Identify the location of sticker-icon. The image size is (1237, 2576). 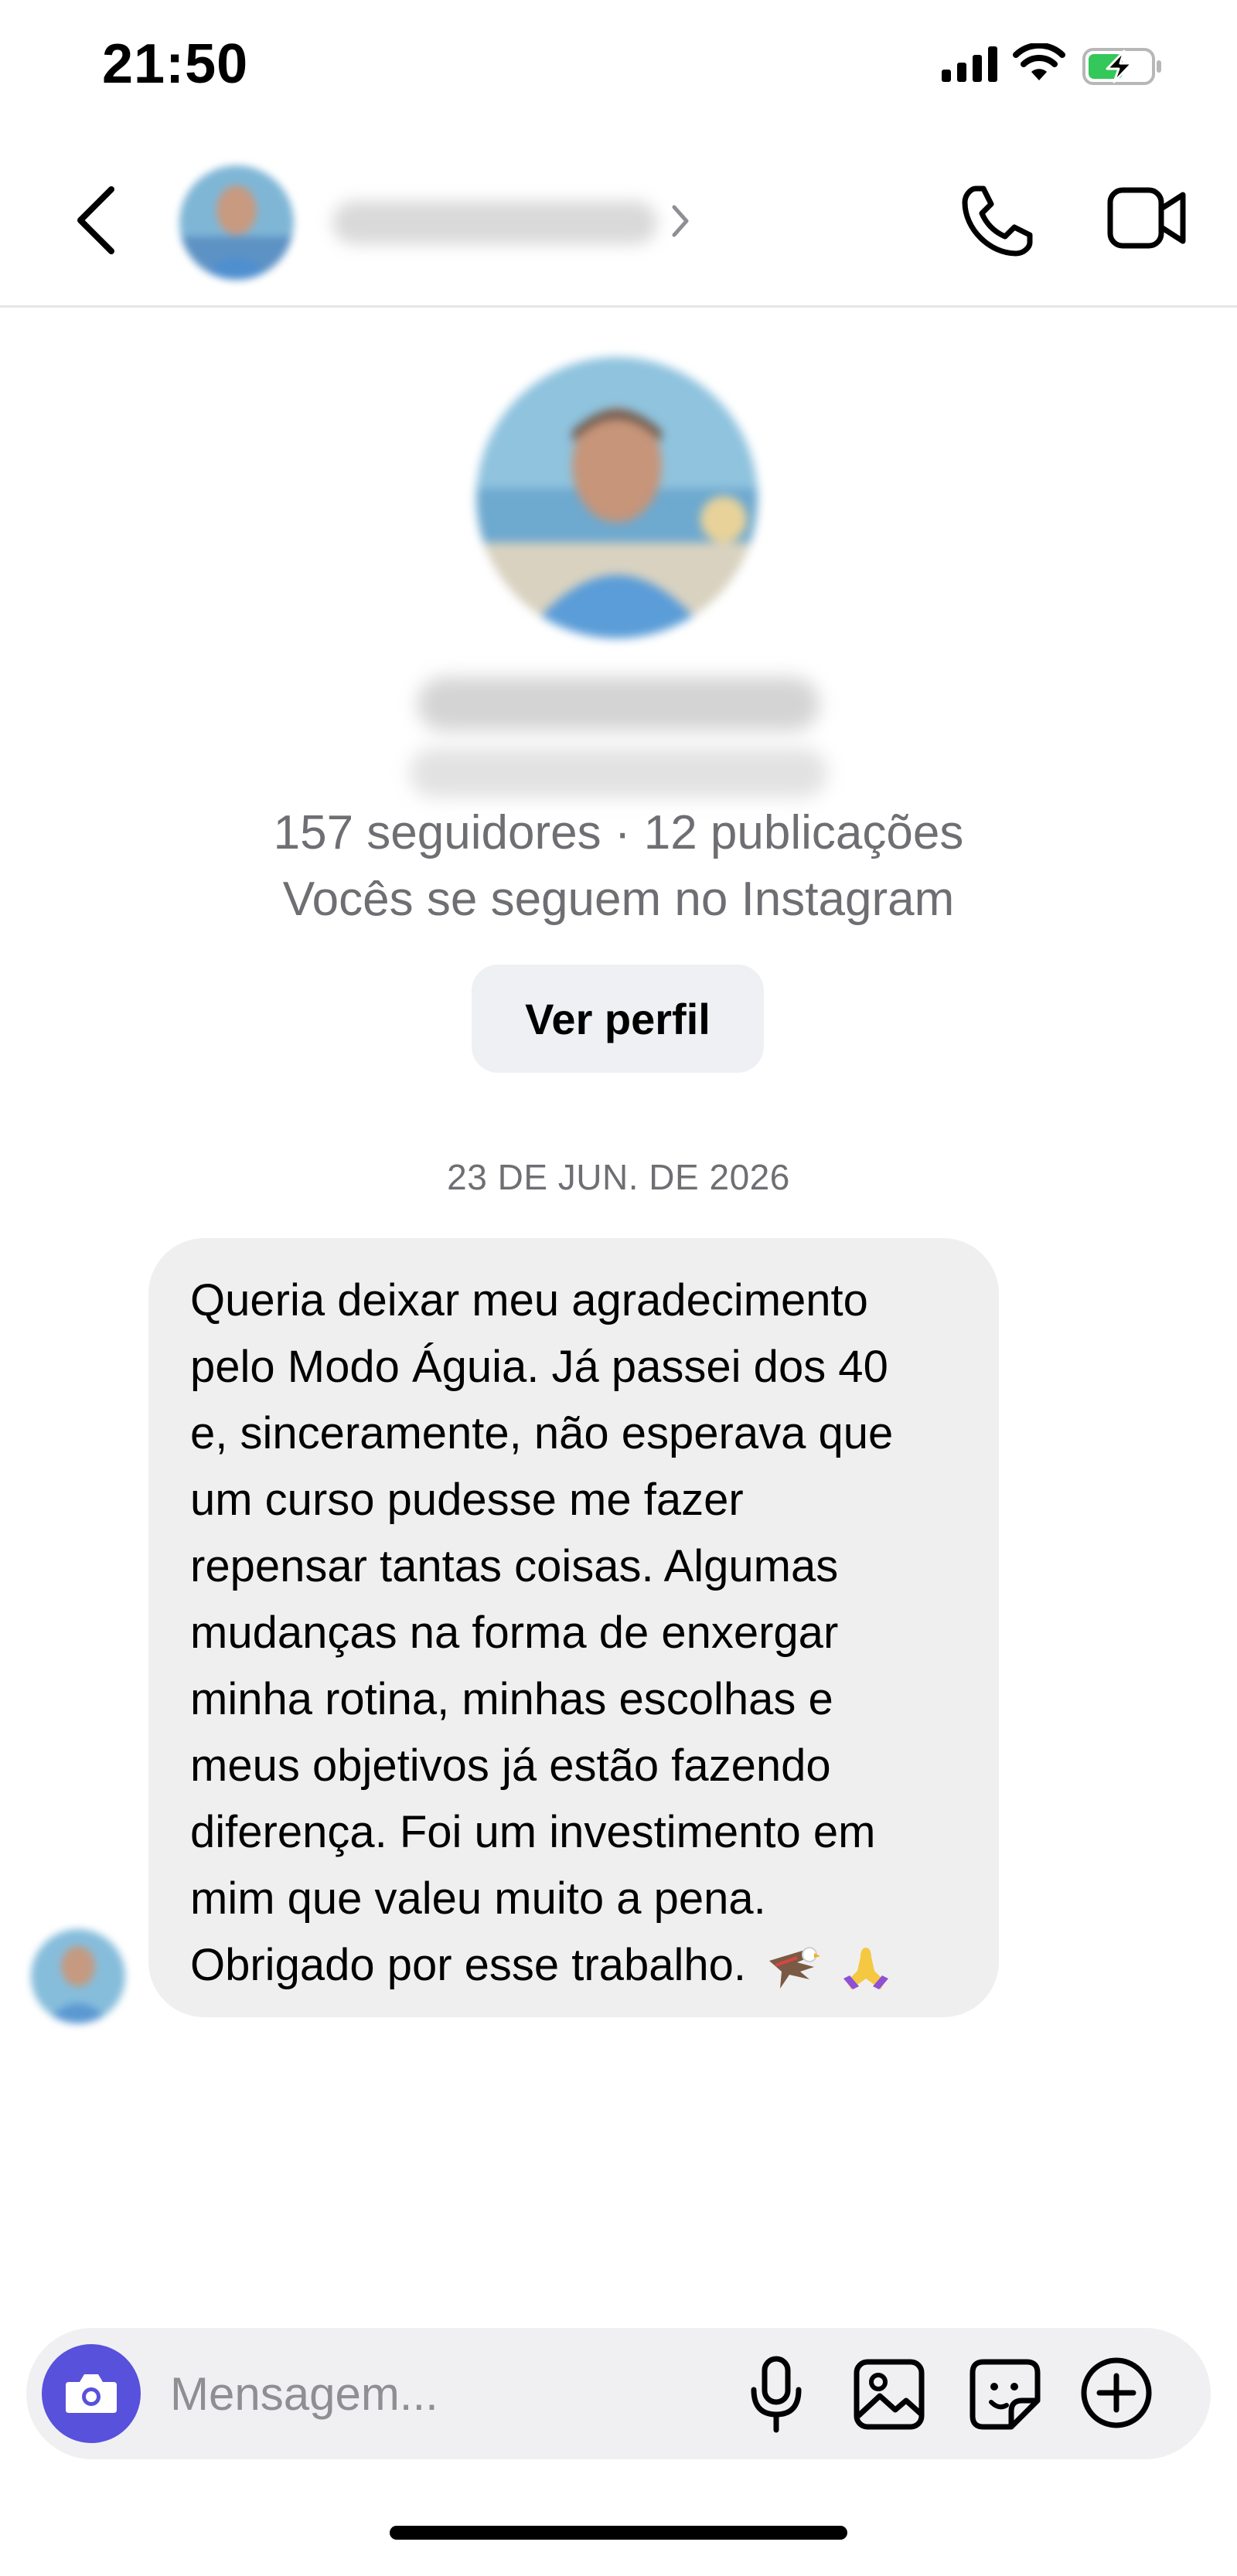
(1005, 2394).